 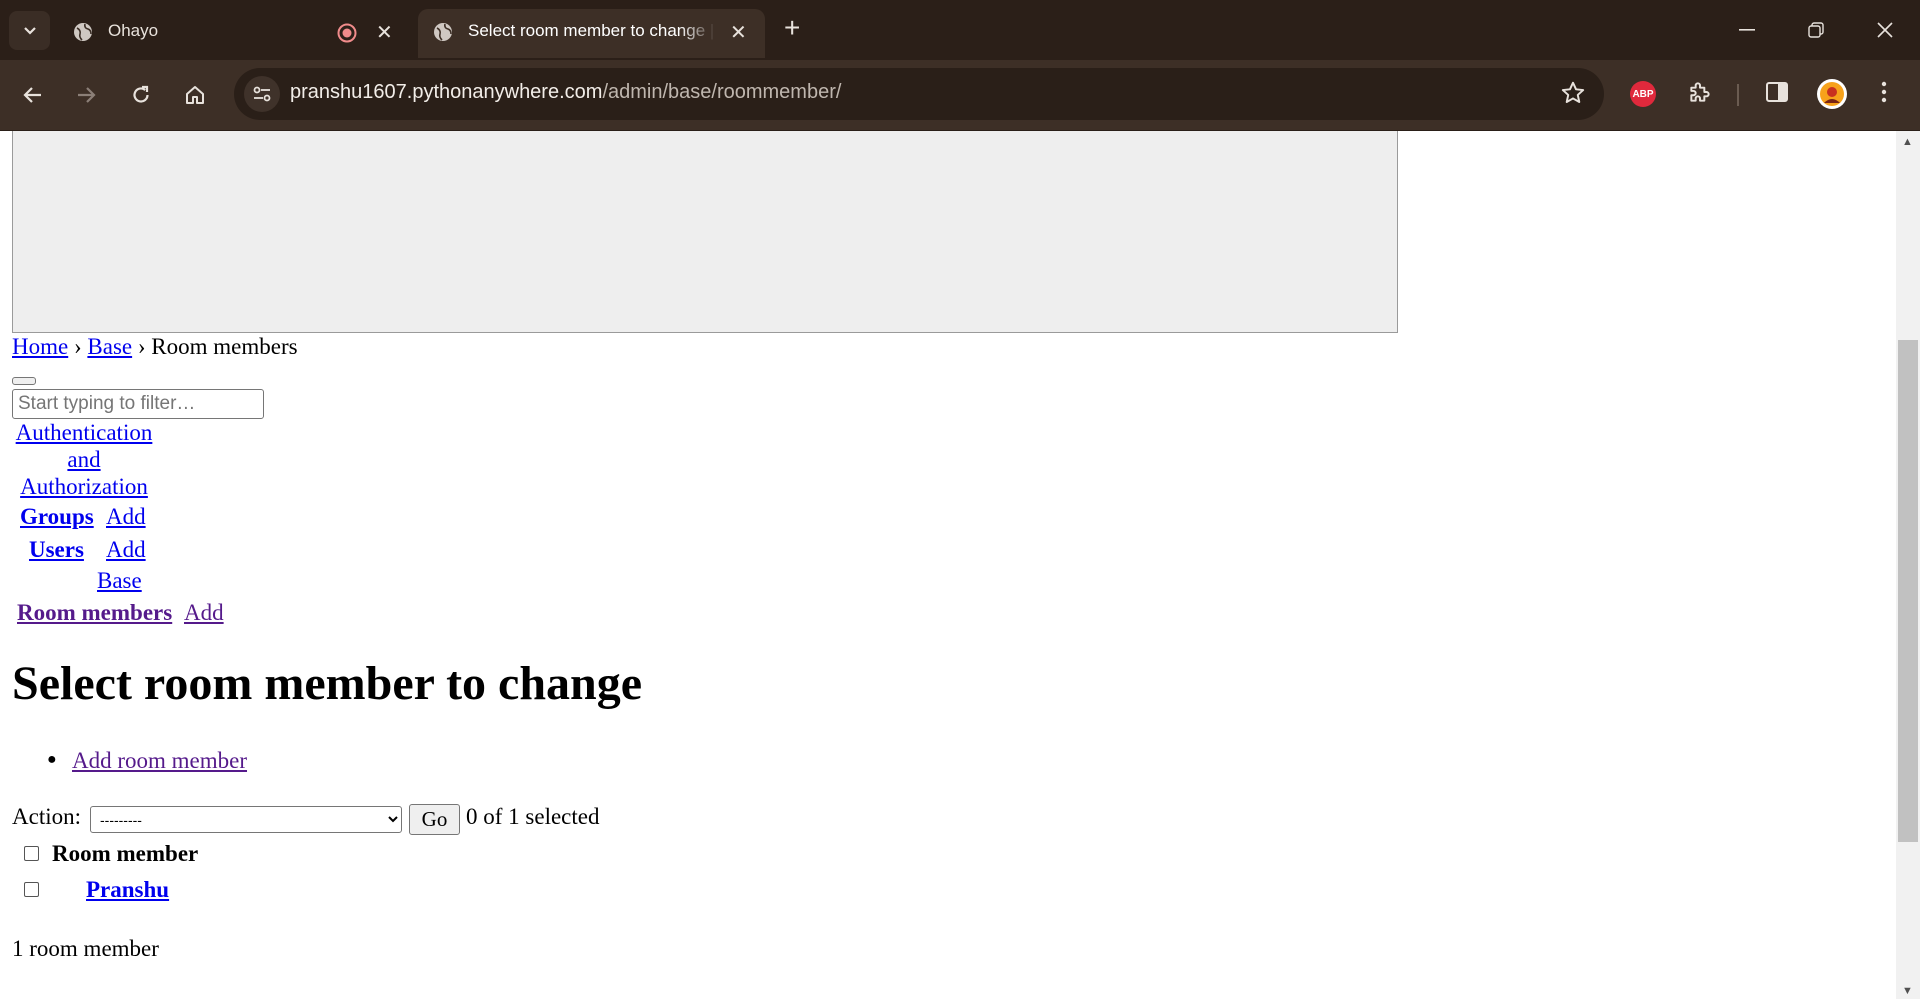 I want to click on scrollbar-thumb, so click(x=1908, y=591).